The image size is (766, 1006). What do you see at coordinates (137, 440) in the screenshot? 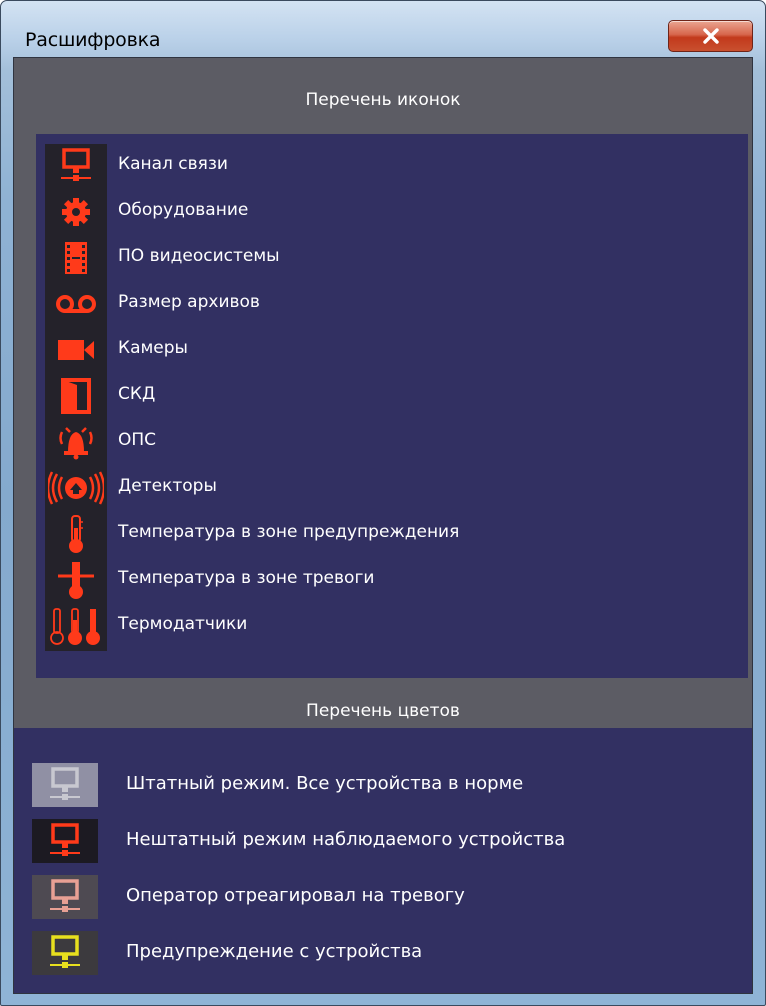
I see `list-item-label: ОПС` at bounding box center [137, 440].